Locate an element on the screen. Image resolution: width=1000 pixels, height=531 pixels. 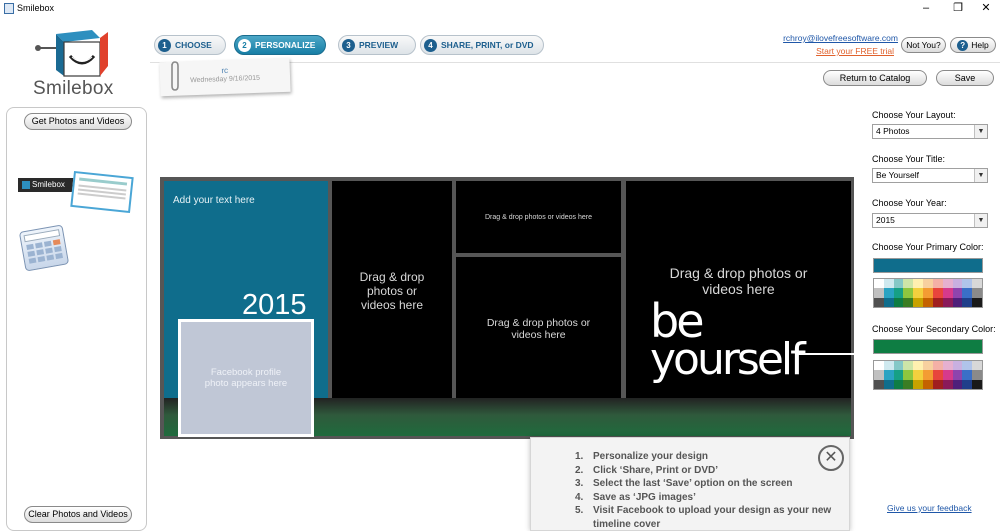
primary-color-palette is located at coordinates (928, 293).